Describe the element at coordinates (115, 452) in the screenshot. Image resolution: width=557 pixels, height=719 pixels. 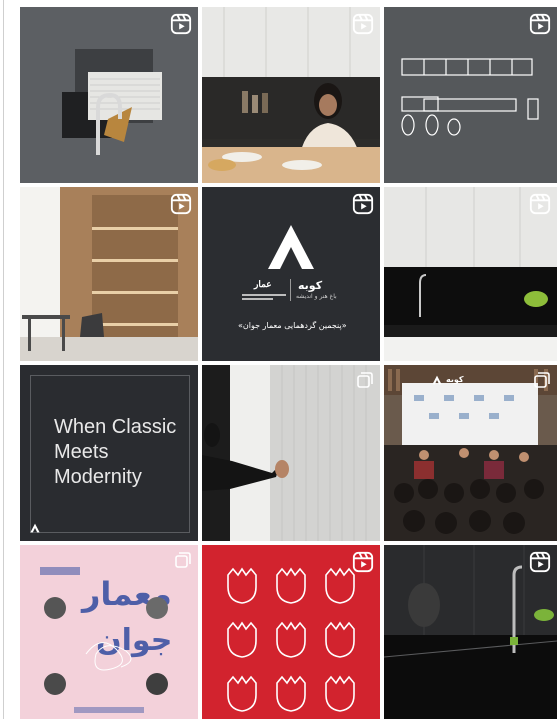
I see `headline: When Classic Meets Modernity` at that location.